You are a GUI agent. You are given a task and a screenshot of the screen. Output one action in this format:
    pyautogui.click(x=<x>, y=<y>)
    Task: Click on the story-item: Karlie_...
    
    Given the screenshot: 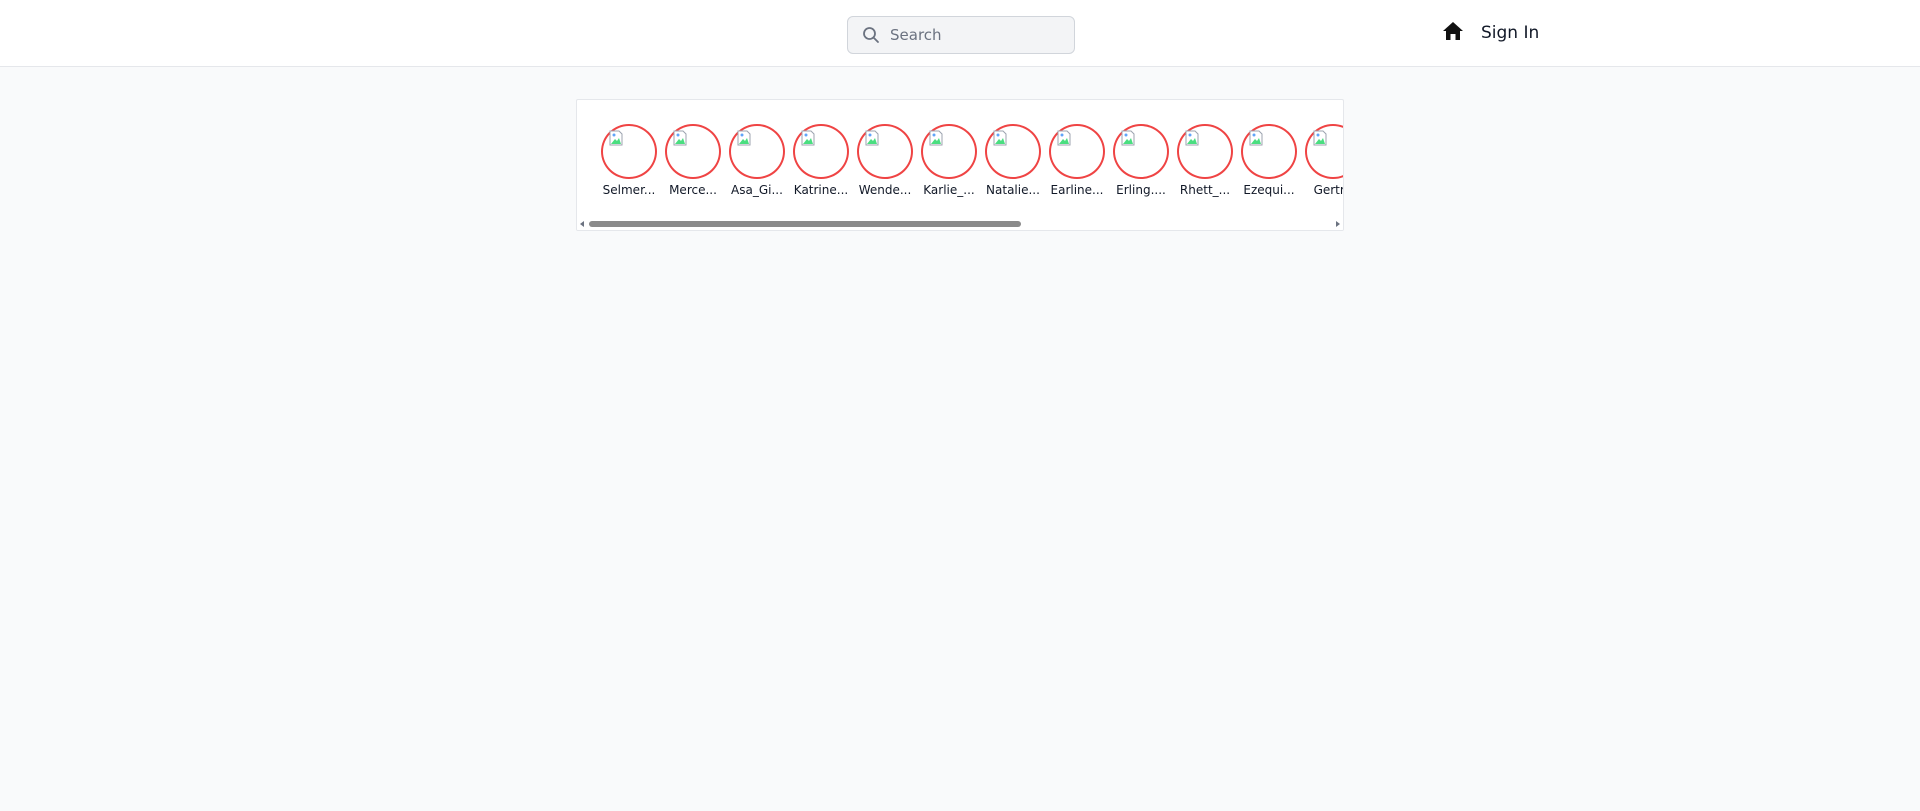 What is the action you would take?
    pyautogui.click(x=949, y=161)
    